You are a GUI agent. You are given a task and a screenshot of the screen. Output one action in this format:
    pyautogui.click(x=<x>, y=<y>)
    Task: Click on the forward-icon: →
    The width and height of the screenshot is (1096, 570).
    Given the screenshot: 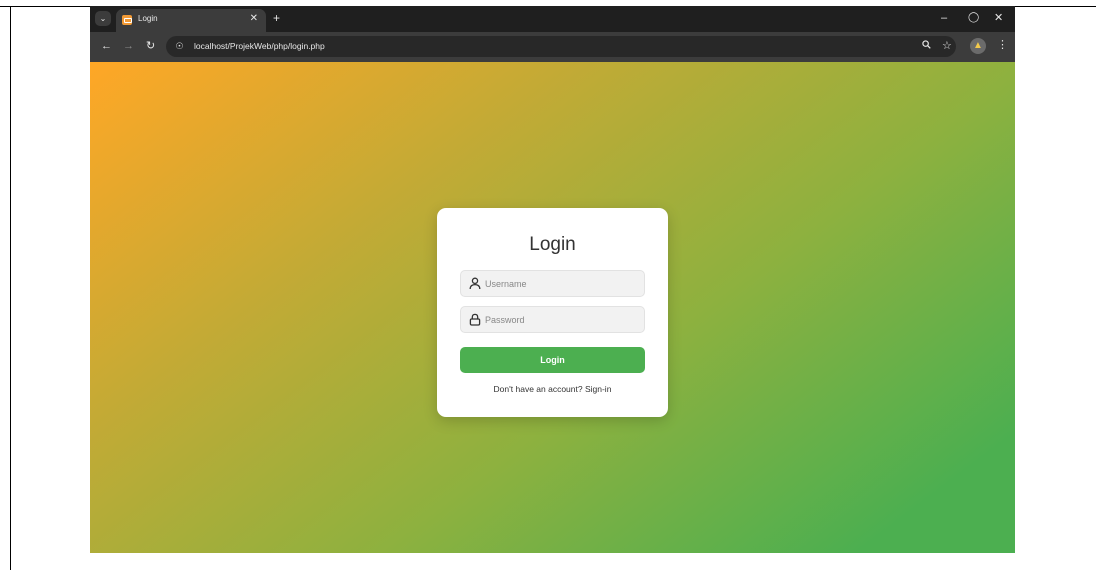 What is the action you would take?
    pyautogui.click(x=128, y=46)
    